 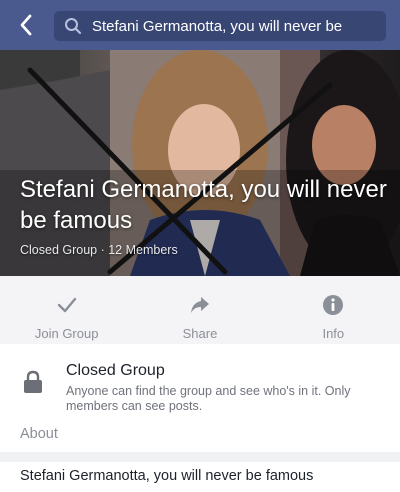 I want to click on chevron-left-icon, so click(x=26, y=25).